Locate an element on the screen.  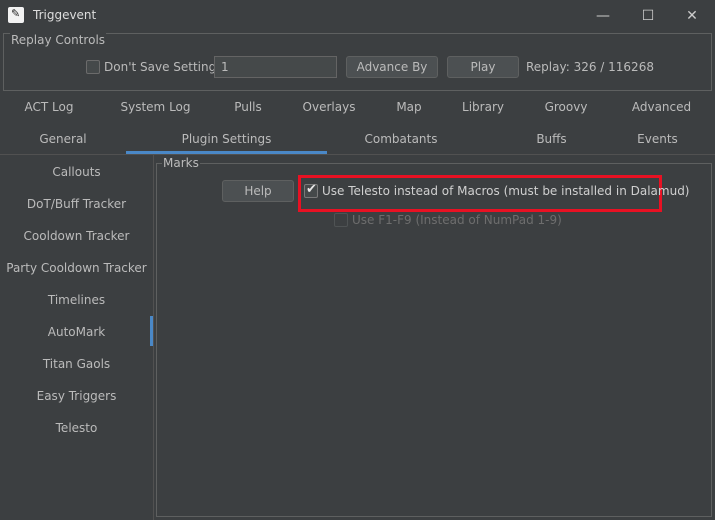
title-bar: ✎ Triggevent — ☐ ✕ is located at coordinates (357, 16).